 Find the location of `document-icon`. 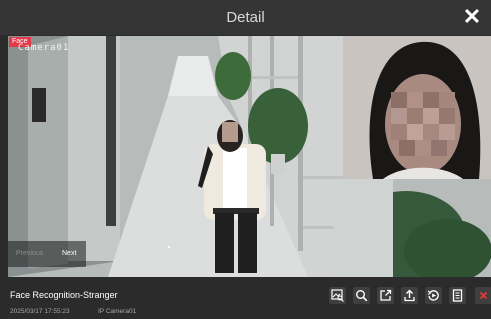

document-icon is located at coordinates (457, 295).